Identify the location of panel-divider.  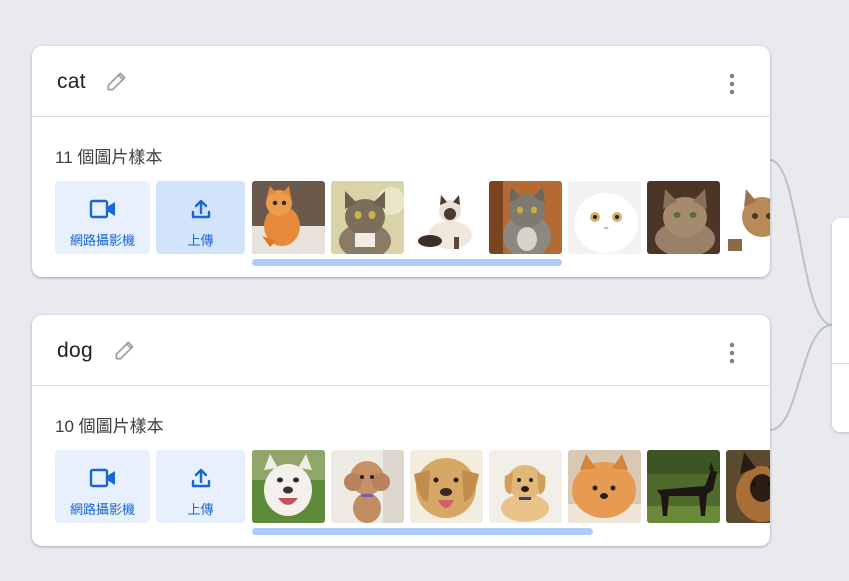
(840, 363).